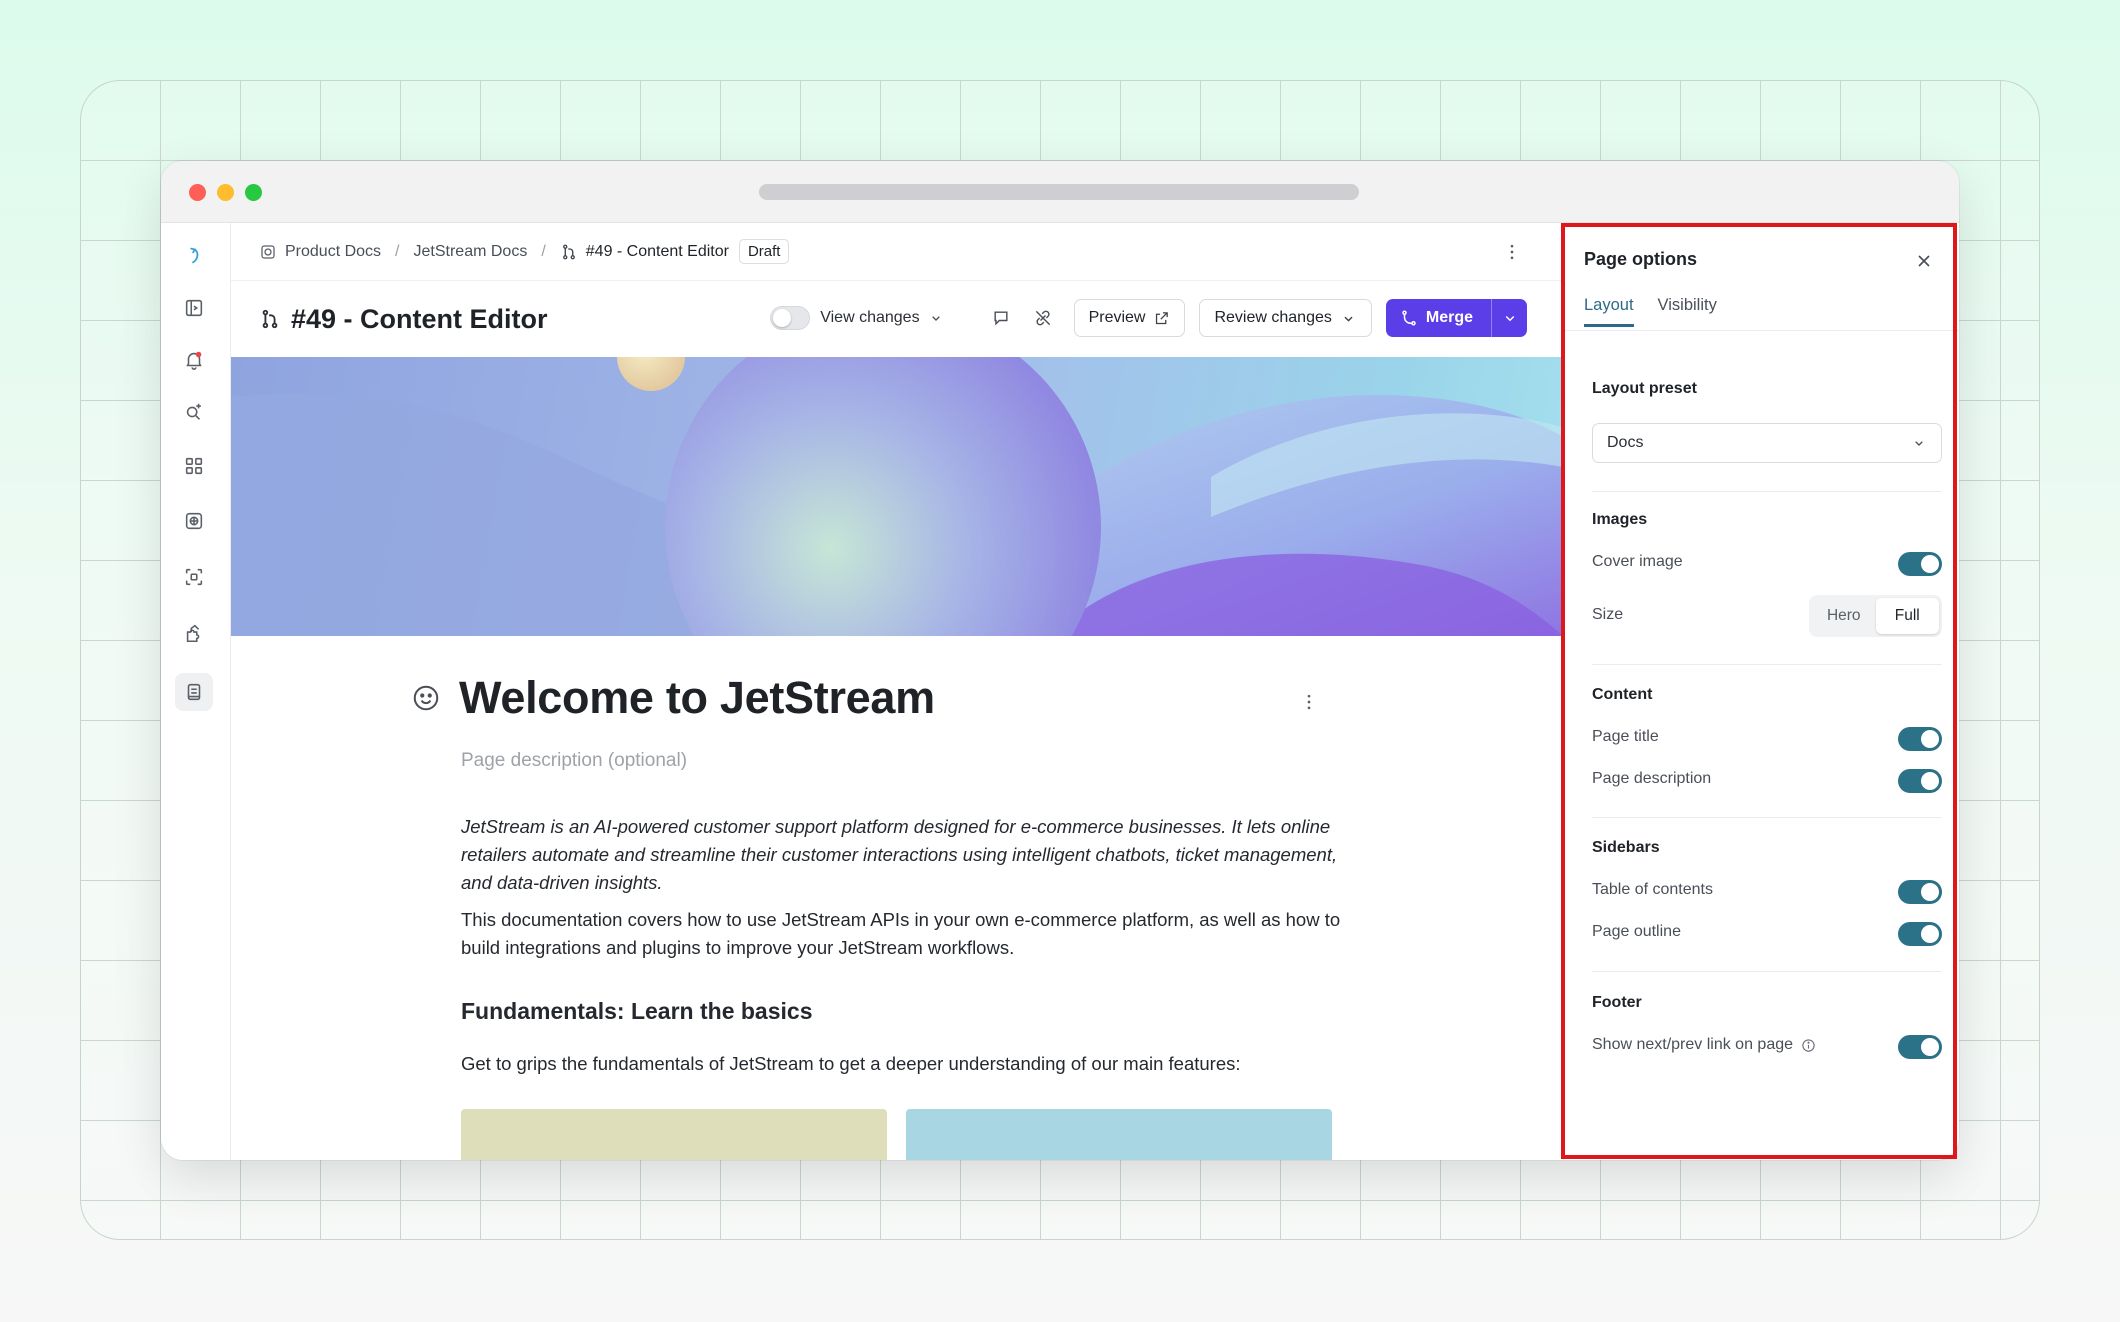  Describe the element at coordinates (1625, 736) in the screenshot. I see `page-title-label: Page title` at that location.